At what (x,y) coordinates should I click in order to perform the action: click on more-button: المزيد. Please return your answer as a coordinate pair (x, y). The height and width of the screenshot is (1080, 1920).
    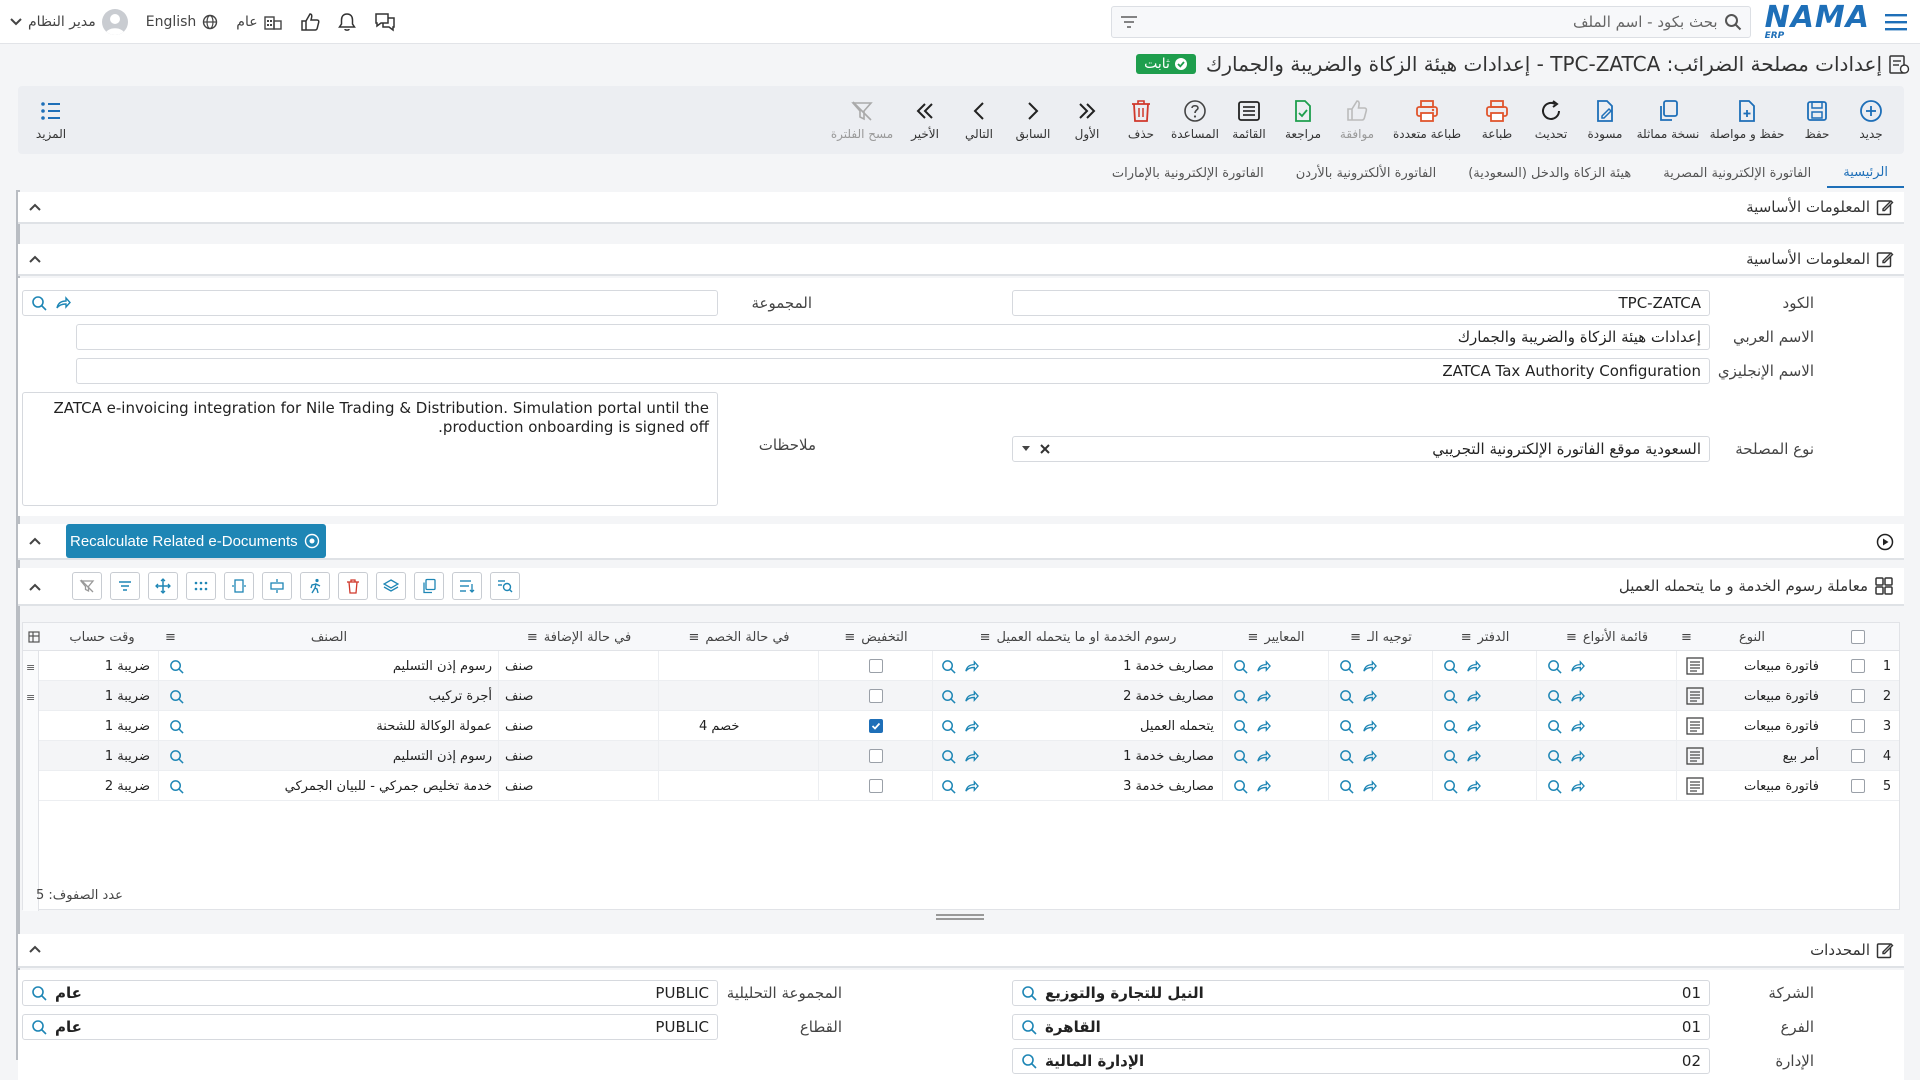
    Looking at the image, I should click on (51, 120).